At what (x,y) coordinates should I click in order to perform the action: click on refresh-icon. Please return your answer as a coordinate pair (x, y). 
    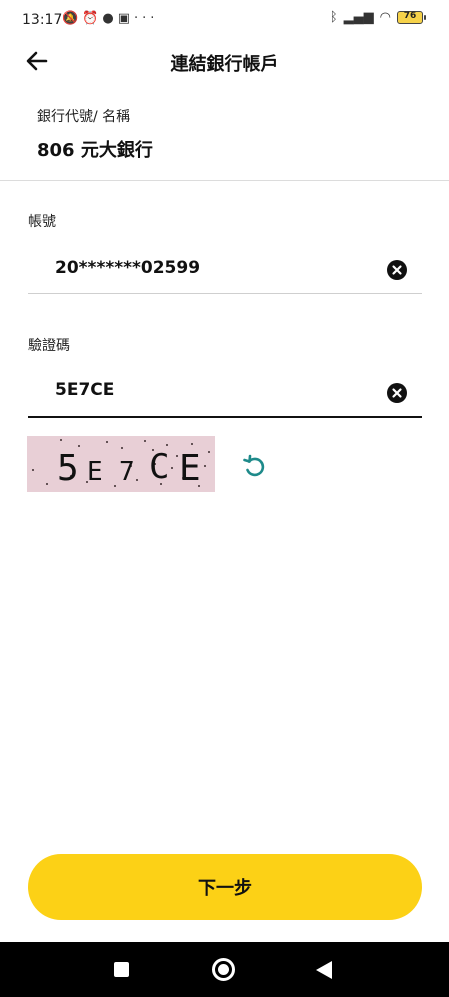
    Looking at the image, I should click on (254, 465).